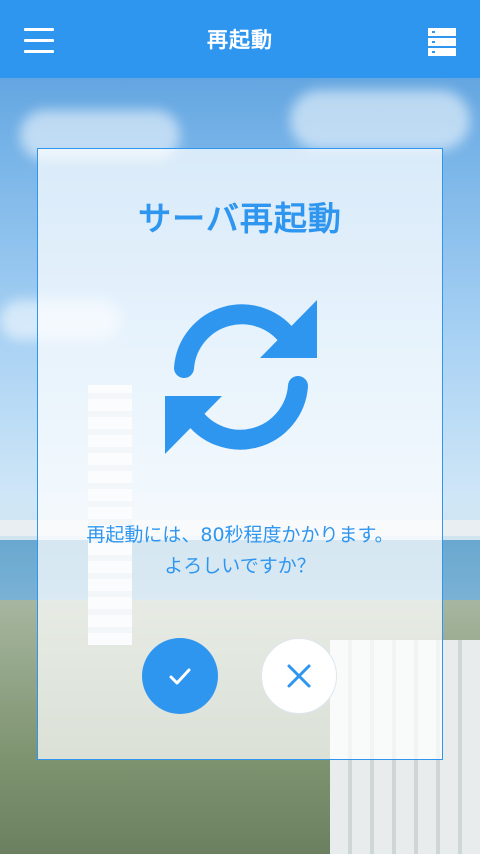 This screenshot has height=854, width=480. What do you see at coordinates (240, 535) in the screenshot?
I see `message-line-1: 再起動には、80秒程度かかります。` at bounding box center [240, 535].